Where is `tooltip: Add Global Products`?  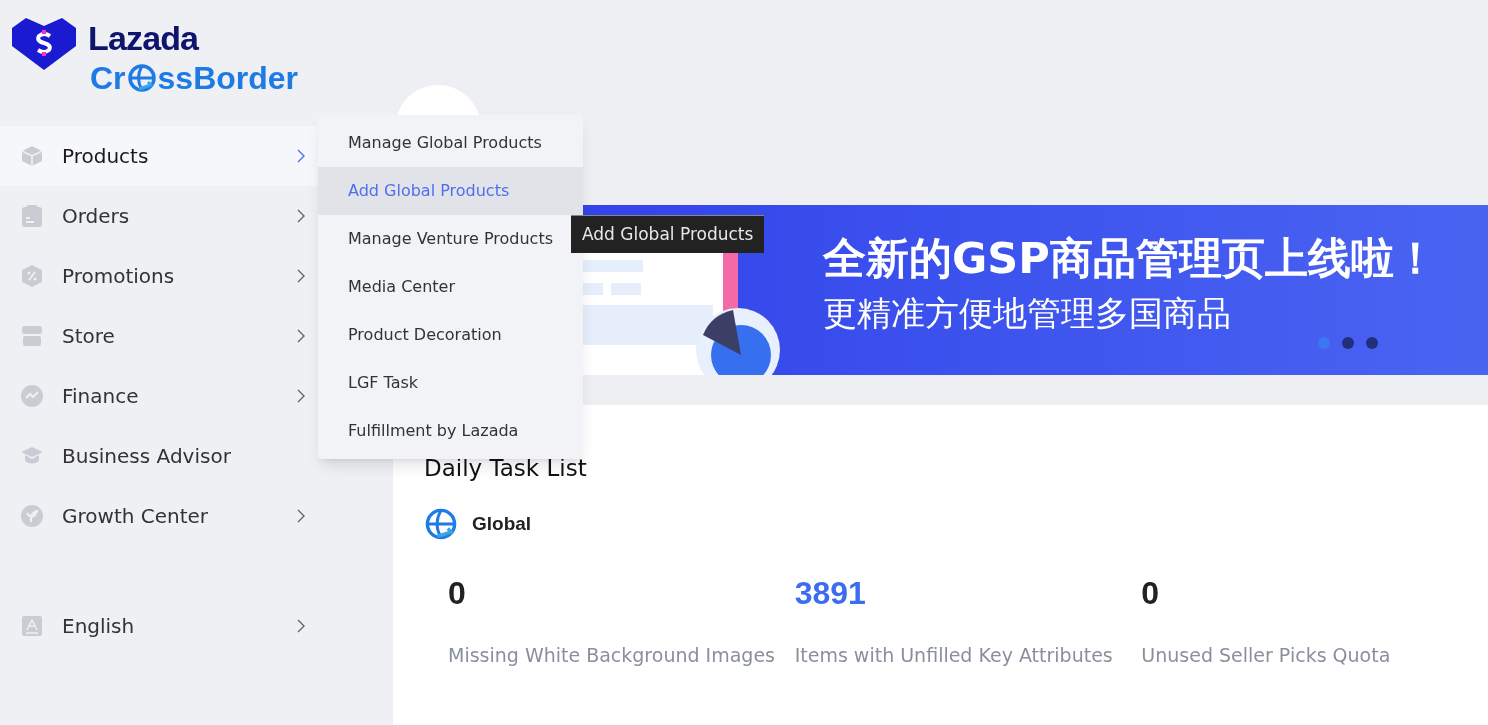 tooltip: Add Global Products is located at coordinates (668, 234).